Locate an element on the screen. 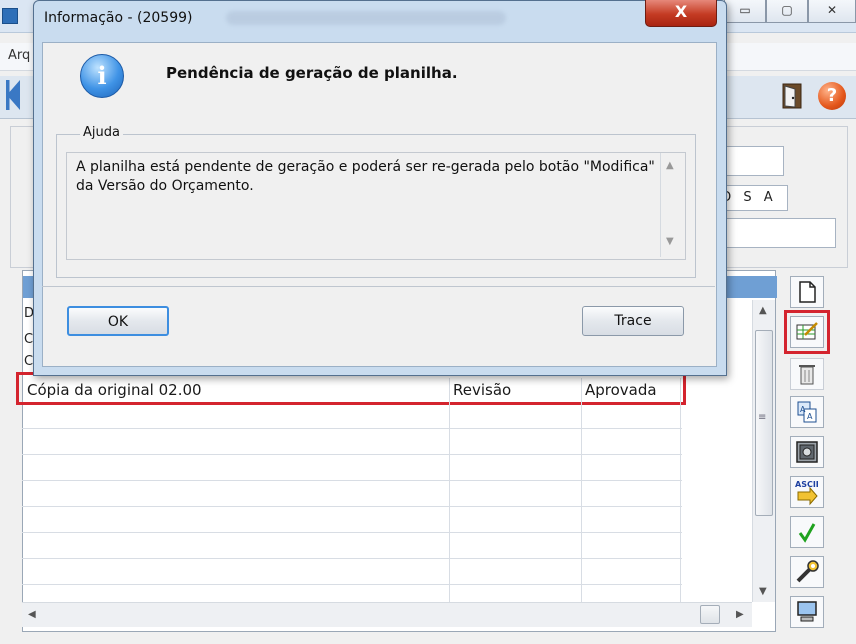 The height and width of the screenshot is (644, 856). close-window-button: ✕ is located at coordinates (832, 11).